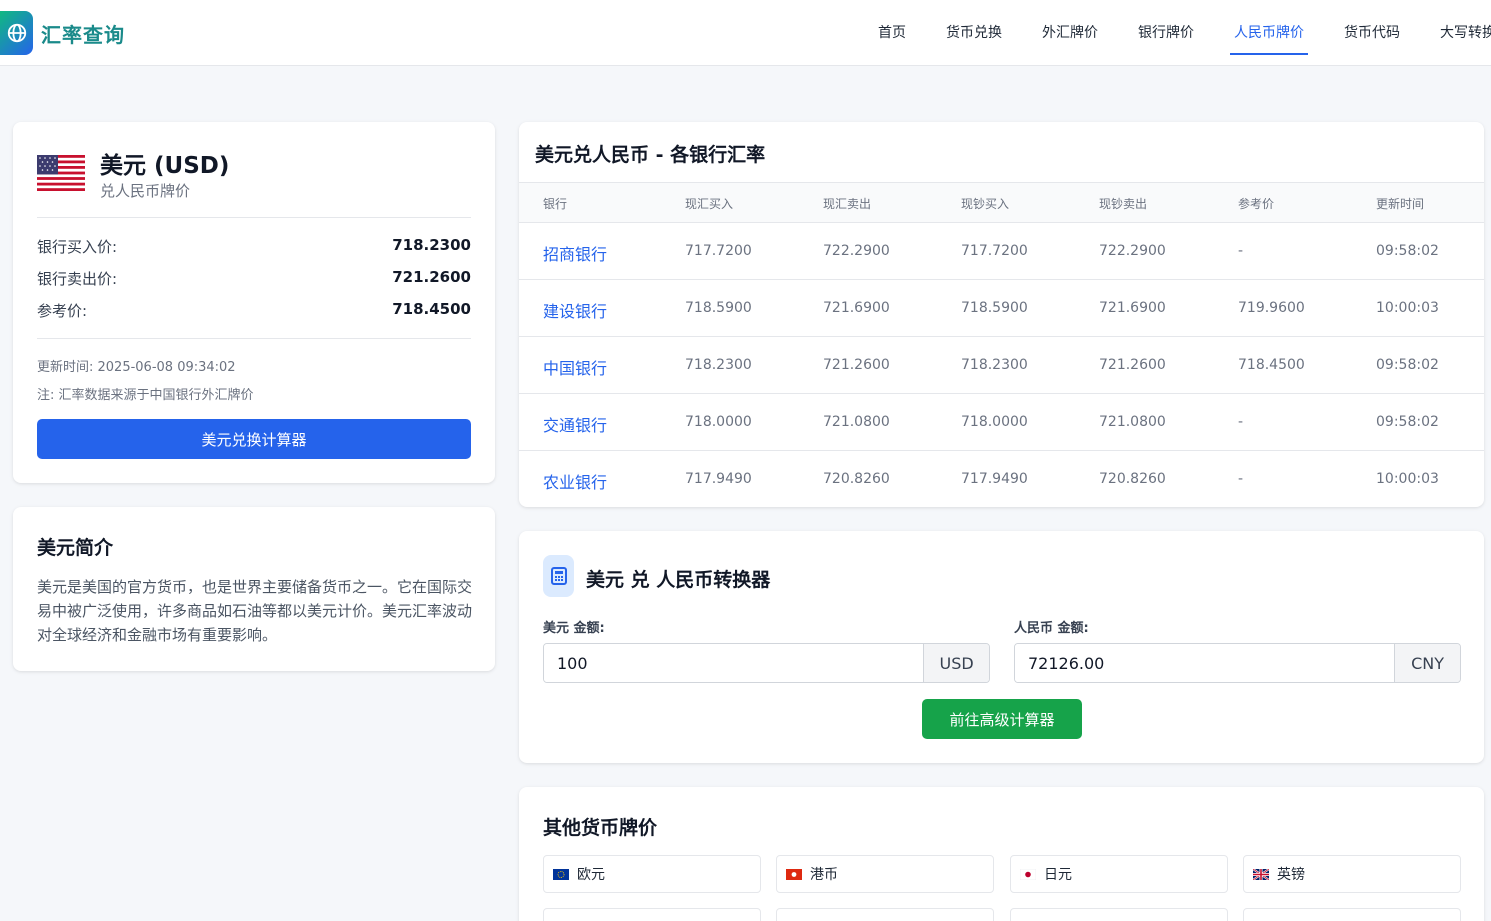 The height and width of the screenshot is (921, 1491). What do you see at coordinates (431, 277) in the screenshot?
I see `rate-value: 721.2600` at bounding box center [431, 277].